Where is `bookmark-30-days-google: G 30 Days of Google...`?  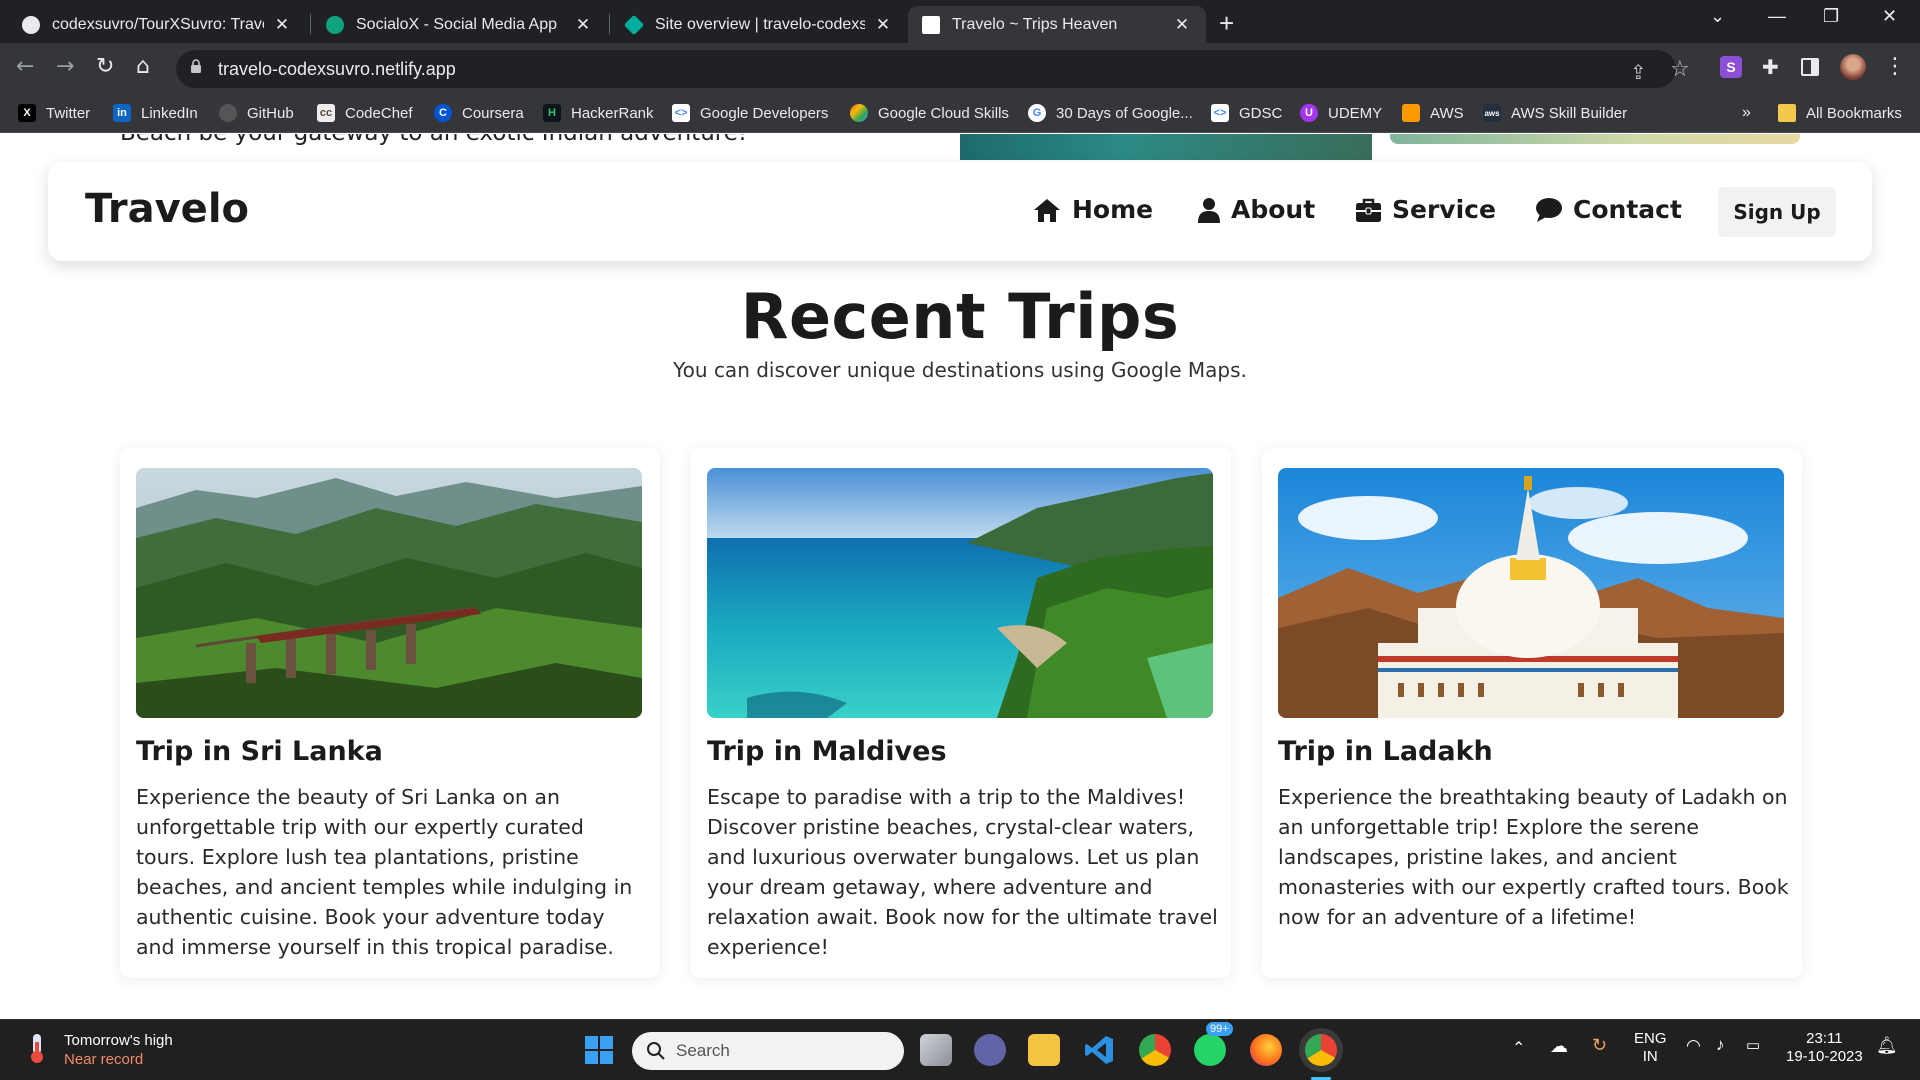 bookmark-30-days-google: G 30 Days of Google... is located at coordinates (1110, 113).